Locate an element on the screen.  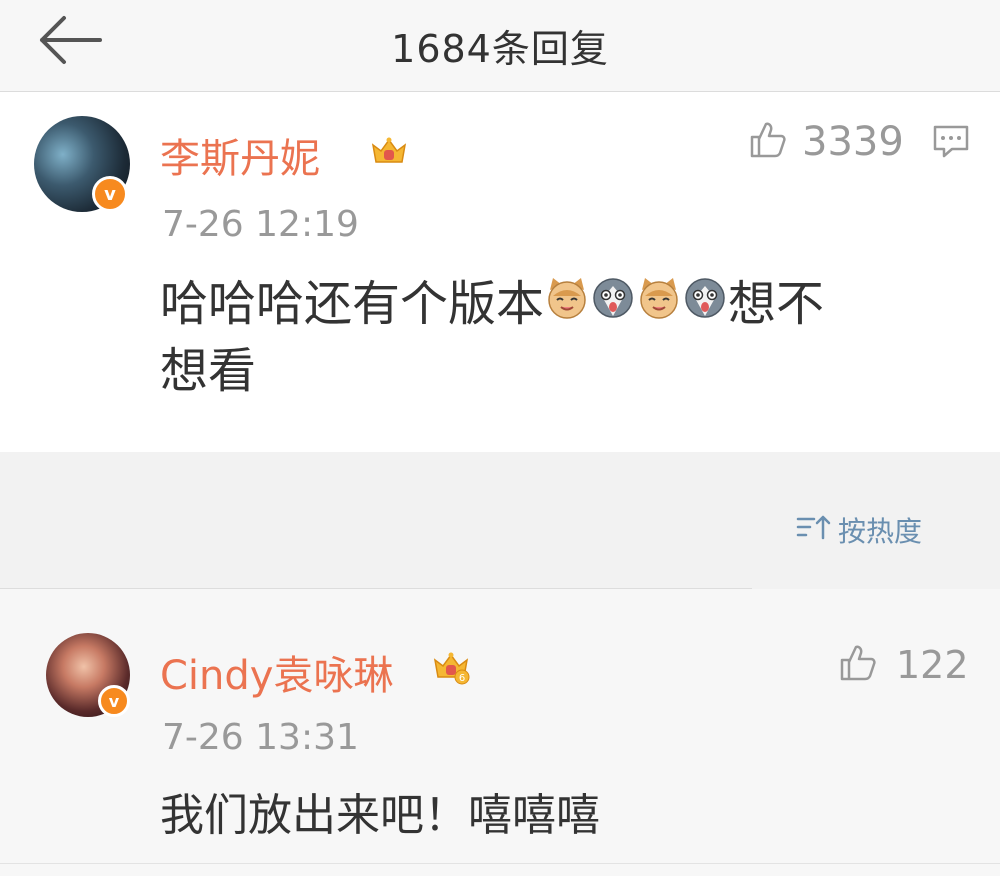
comment-content: 哈哈哈还有个版本 想不 想看 is located at coordinates (560, 338).